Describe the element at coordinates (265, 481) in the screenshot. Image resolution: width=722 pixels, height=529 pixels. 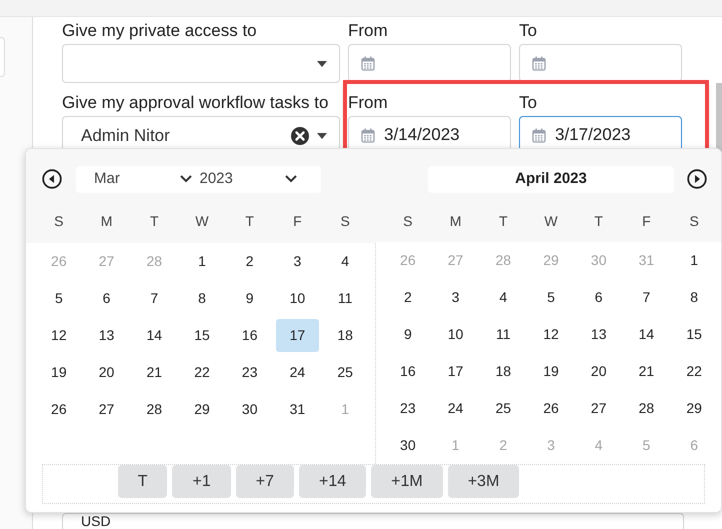
I see `quick-date-button: +7` at that location.